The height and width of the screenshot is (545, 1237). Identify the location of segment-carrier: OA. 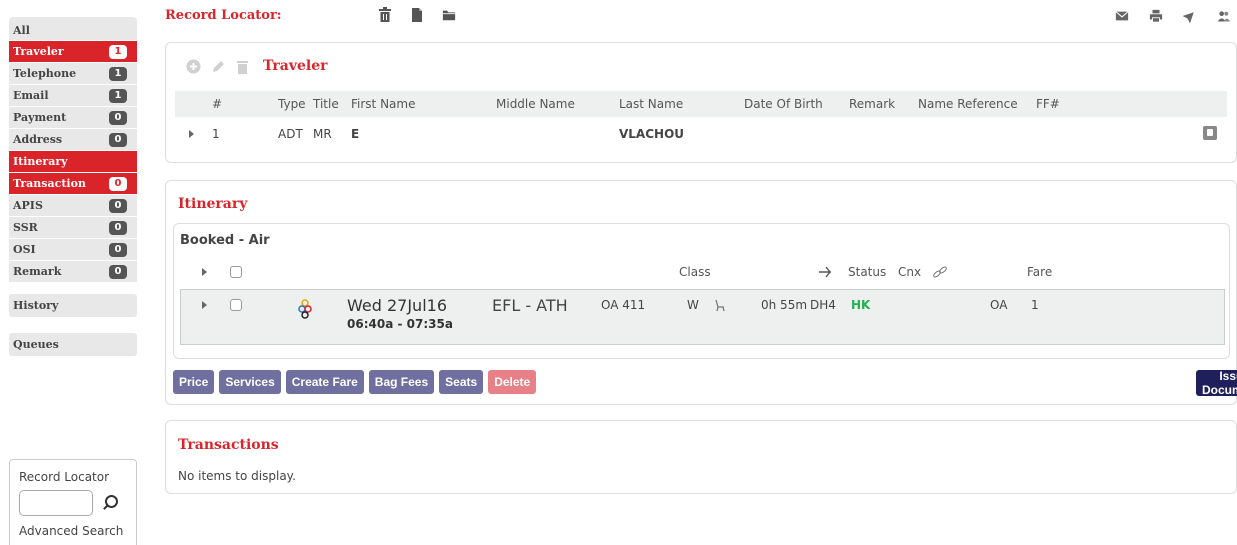
(999, 305).